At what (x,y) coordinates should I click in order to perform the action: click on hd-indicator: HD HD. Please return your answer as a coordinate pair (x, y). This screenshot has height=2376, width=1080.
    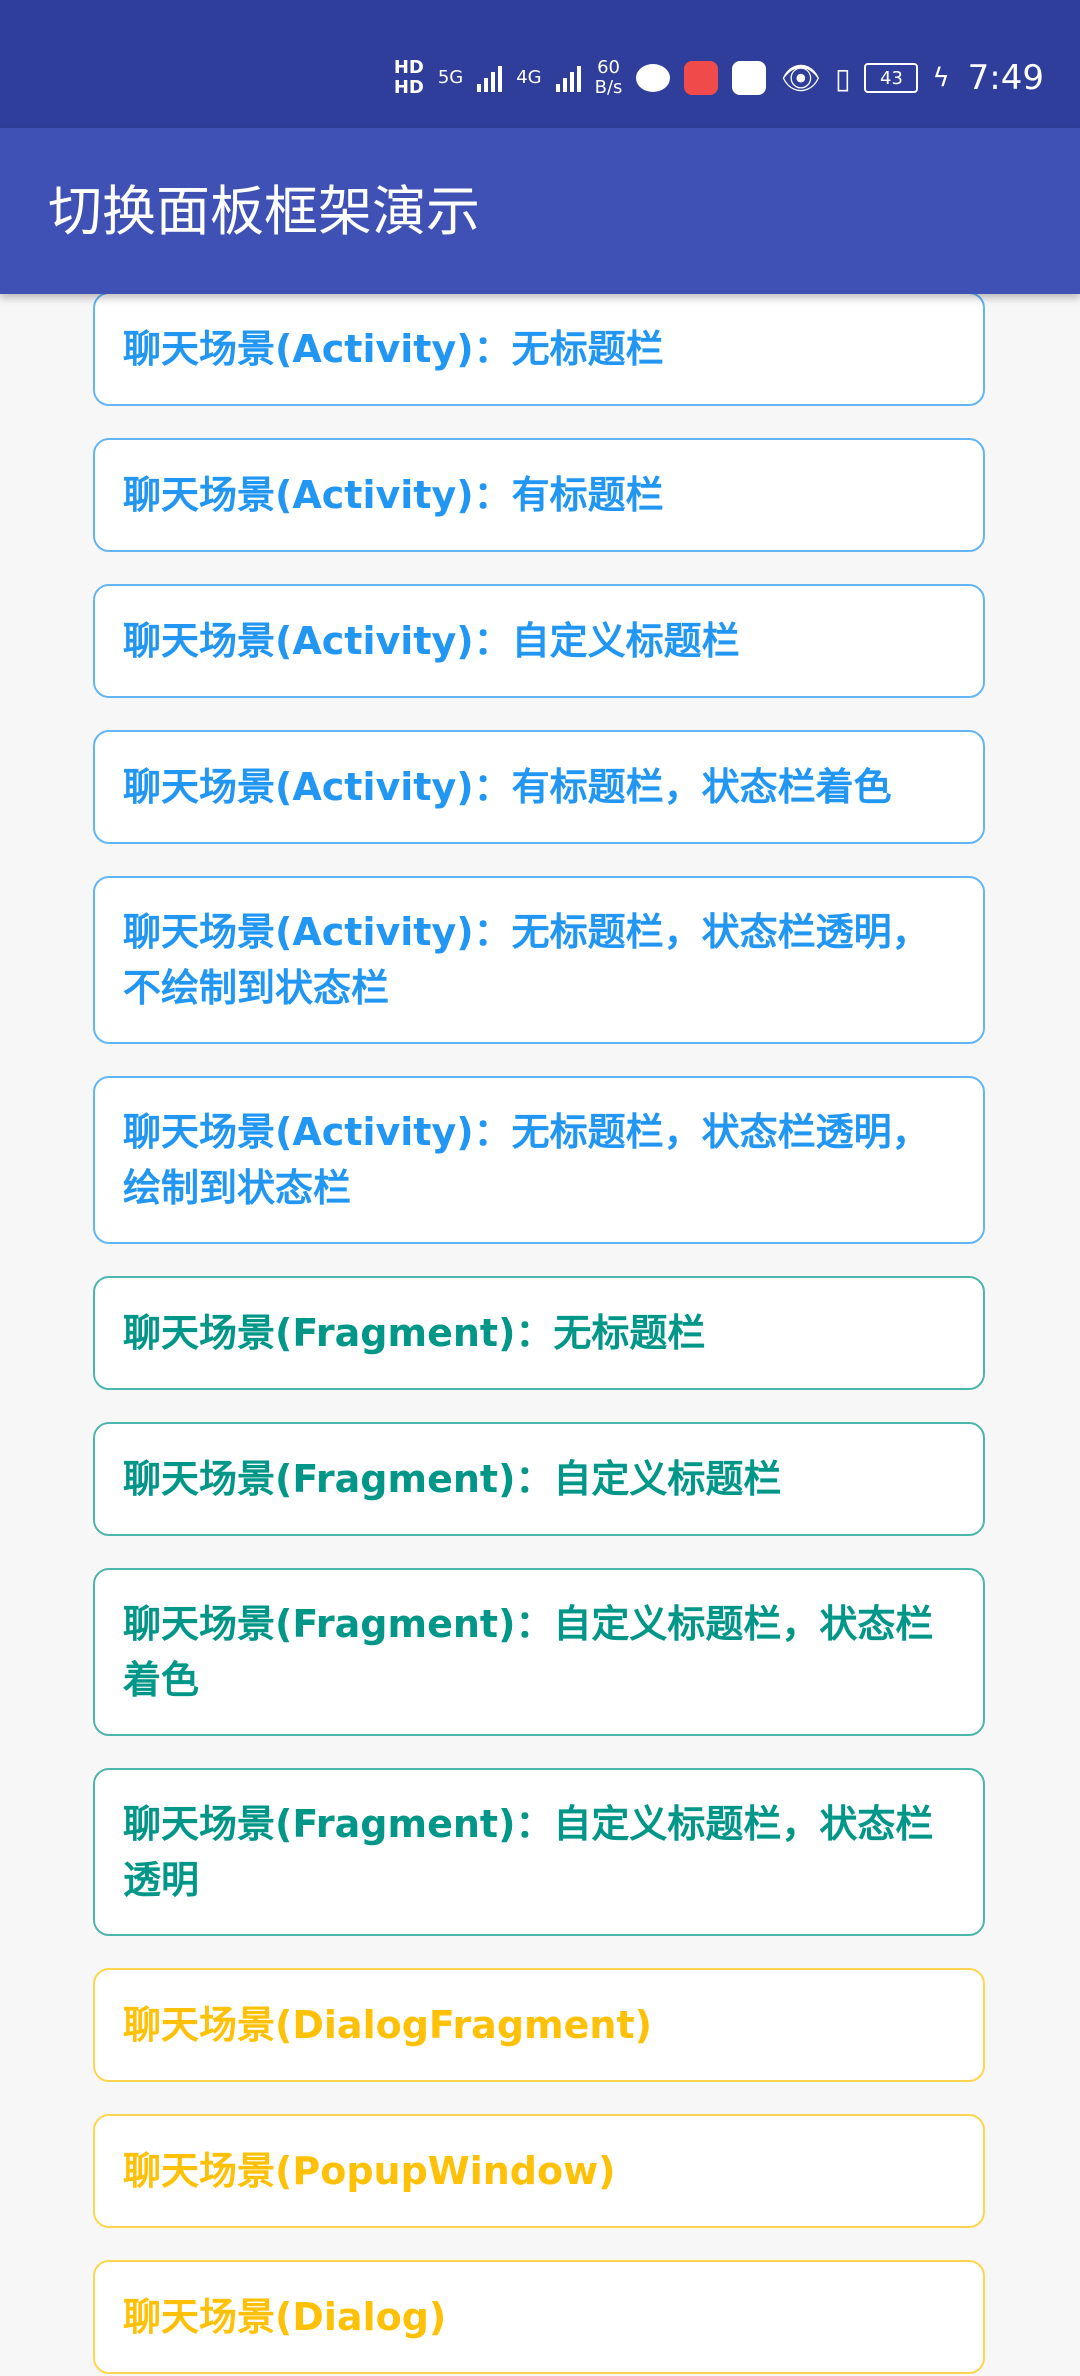
    Looking at the image, I should click on (409, 78).